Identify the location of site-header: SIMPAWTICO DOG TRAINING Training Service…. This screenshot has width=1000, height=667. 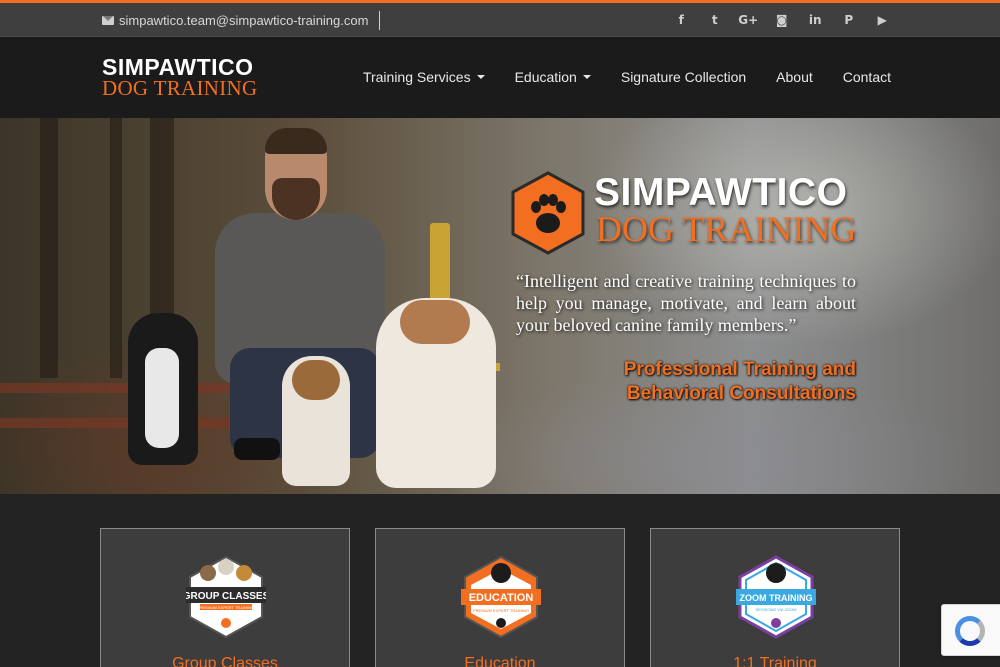
(500, 77).